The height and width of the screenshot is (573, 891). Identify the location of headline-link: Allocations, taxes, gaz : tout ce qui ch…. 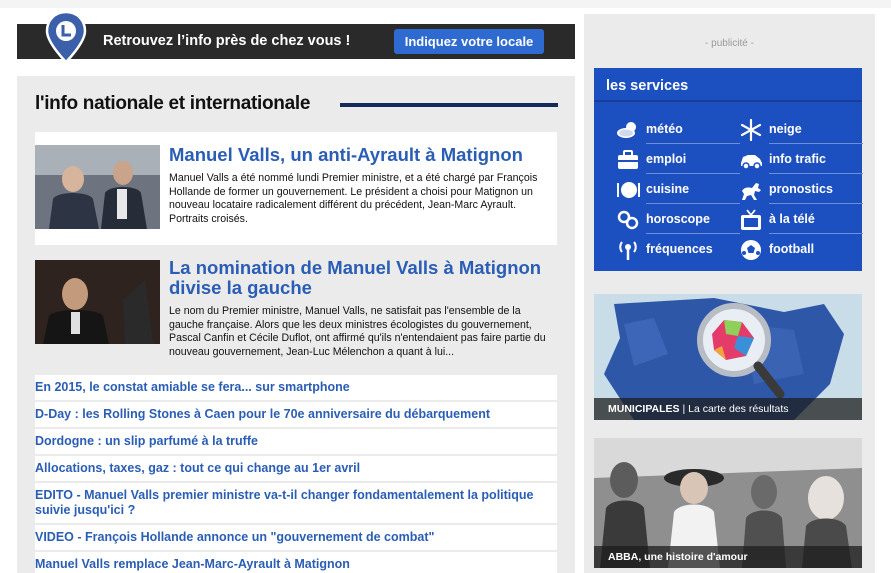
(296, 468).